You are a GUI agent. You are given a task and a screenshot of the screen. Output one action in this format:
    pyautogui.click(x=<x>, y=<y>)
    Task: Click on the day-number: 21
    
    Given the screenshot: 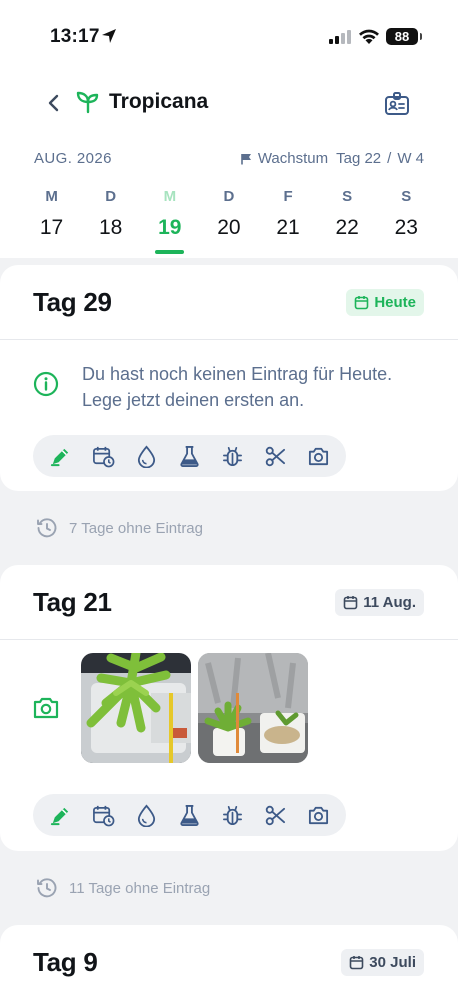 What is the action you would take?
    pyautogui.click(x=288, y=227)
    